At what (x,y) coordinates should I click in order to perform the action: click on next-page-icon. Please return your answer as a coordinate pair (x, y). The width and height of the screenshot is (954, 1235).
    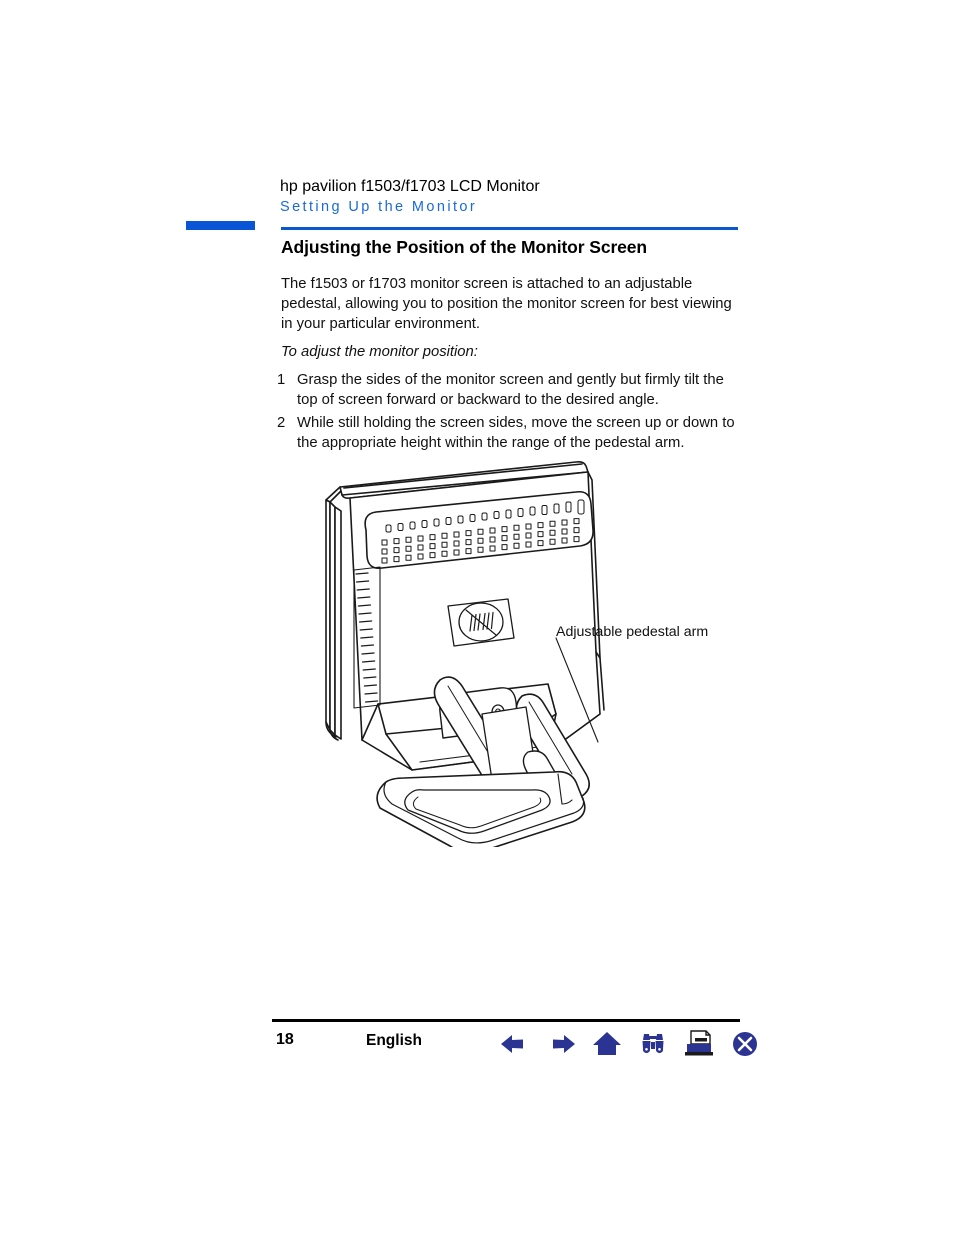
    Looking at the image, I should click on (561, 1044).